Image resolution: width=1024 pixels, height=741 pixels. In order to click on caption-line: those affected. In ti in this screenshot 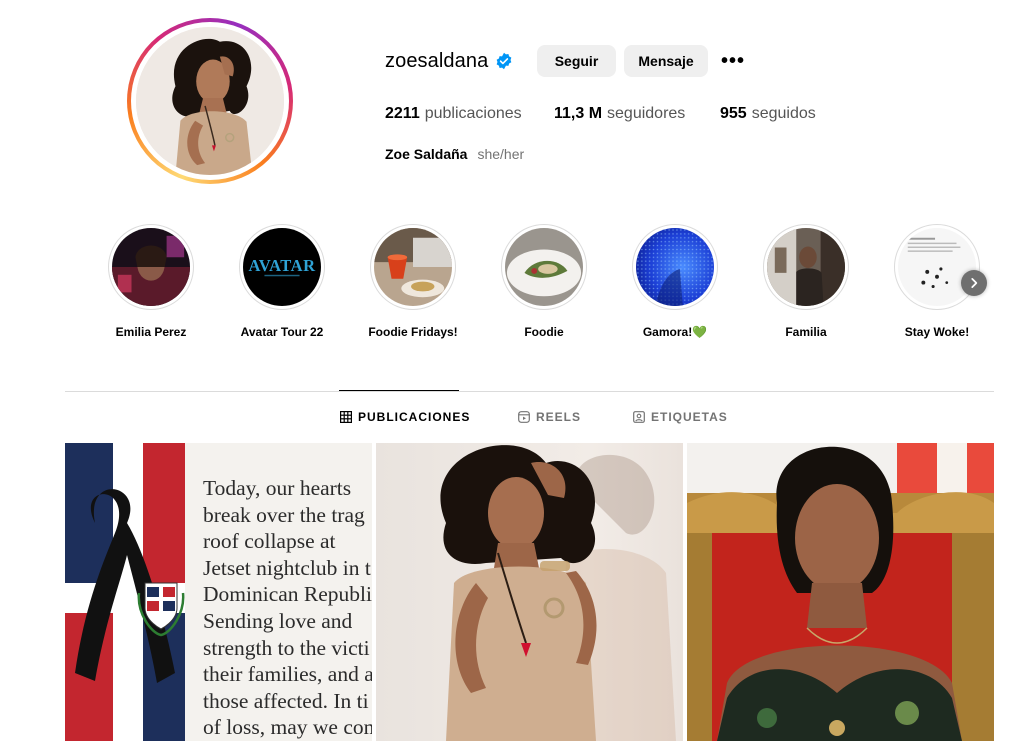, I will do `click(286, 700)`.